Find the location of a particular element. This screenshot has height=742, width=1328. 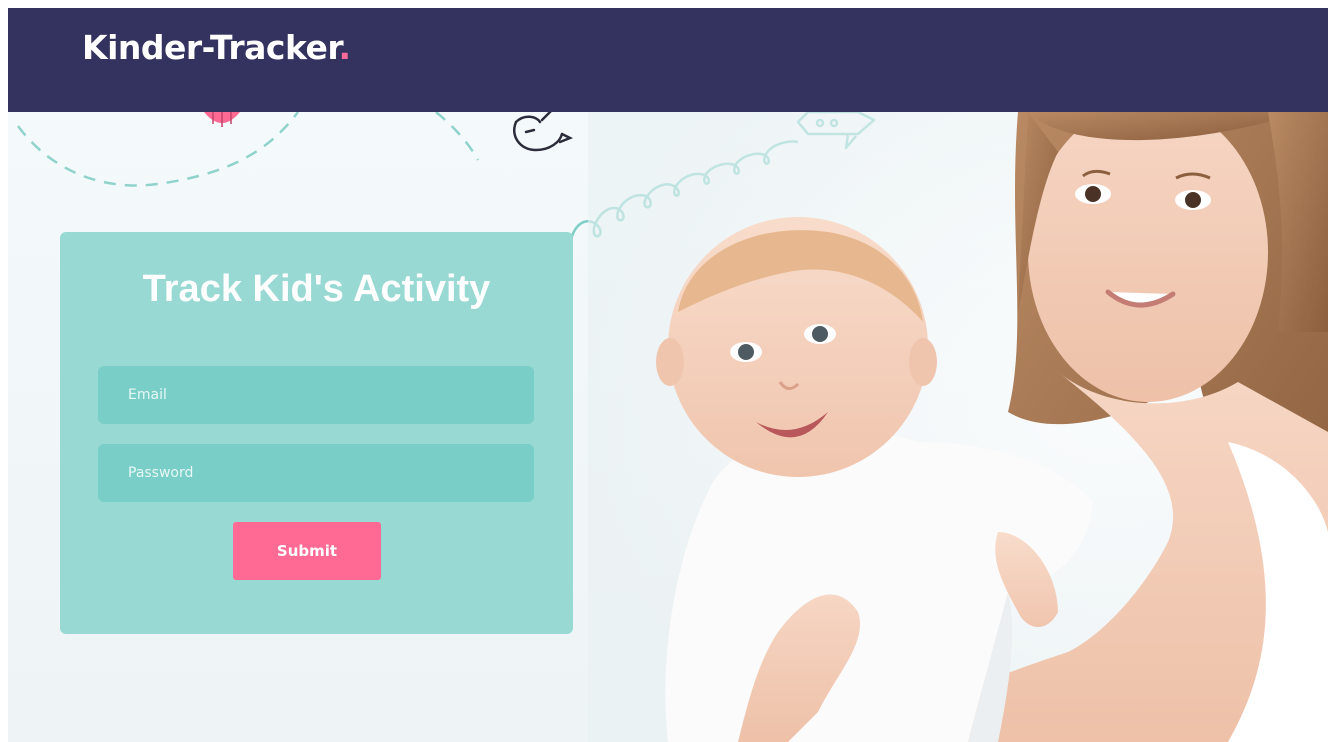

brand-name: Kinder-Tracker is located at coordinates (210, 47).